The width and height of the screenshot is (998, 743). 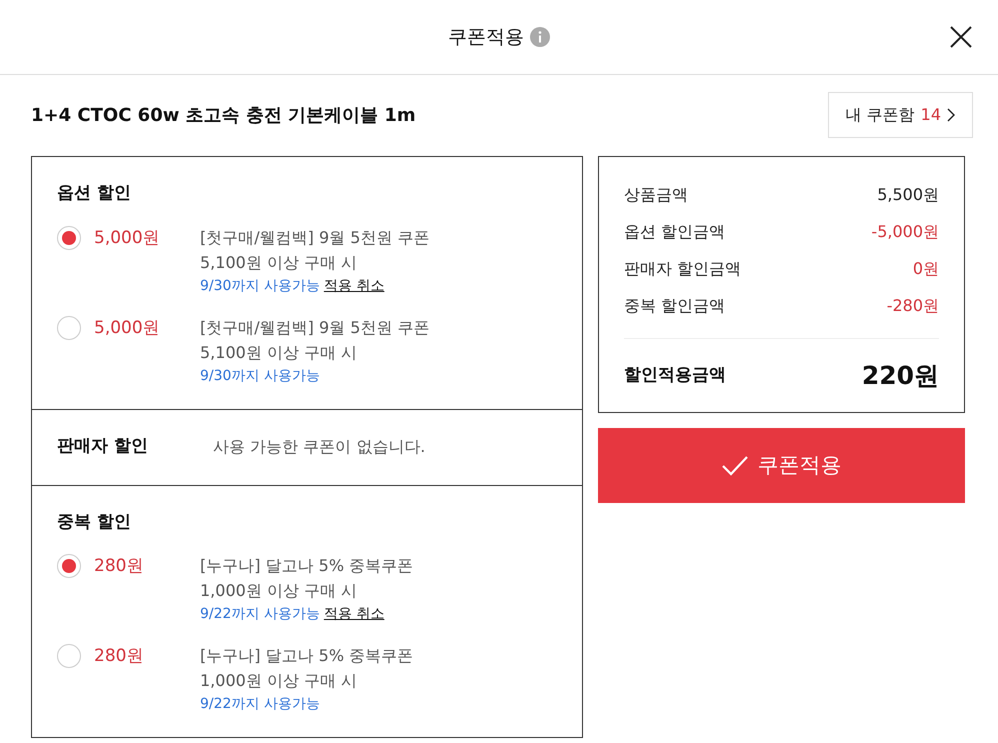 What do you see at coordinates (675, 305) in the screenshot?
I see `summary-label: 중복 할인금액` at bounding box center [675, 305].